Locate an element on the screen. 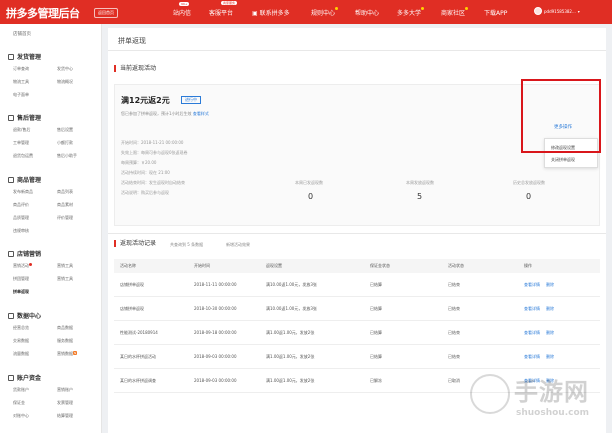 This screenshot has width=612, height=433. section-title: 账户资金 is located at coordinates (29, 378).